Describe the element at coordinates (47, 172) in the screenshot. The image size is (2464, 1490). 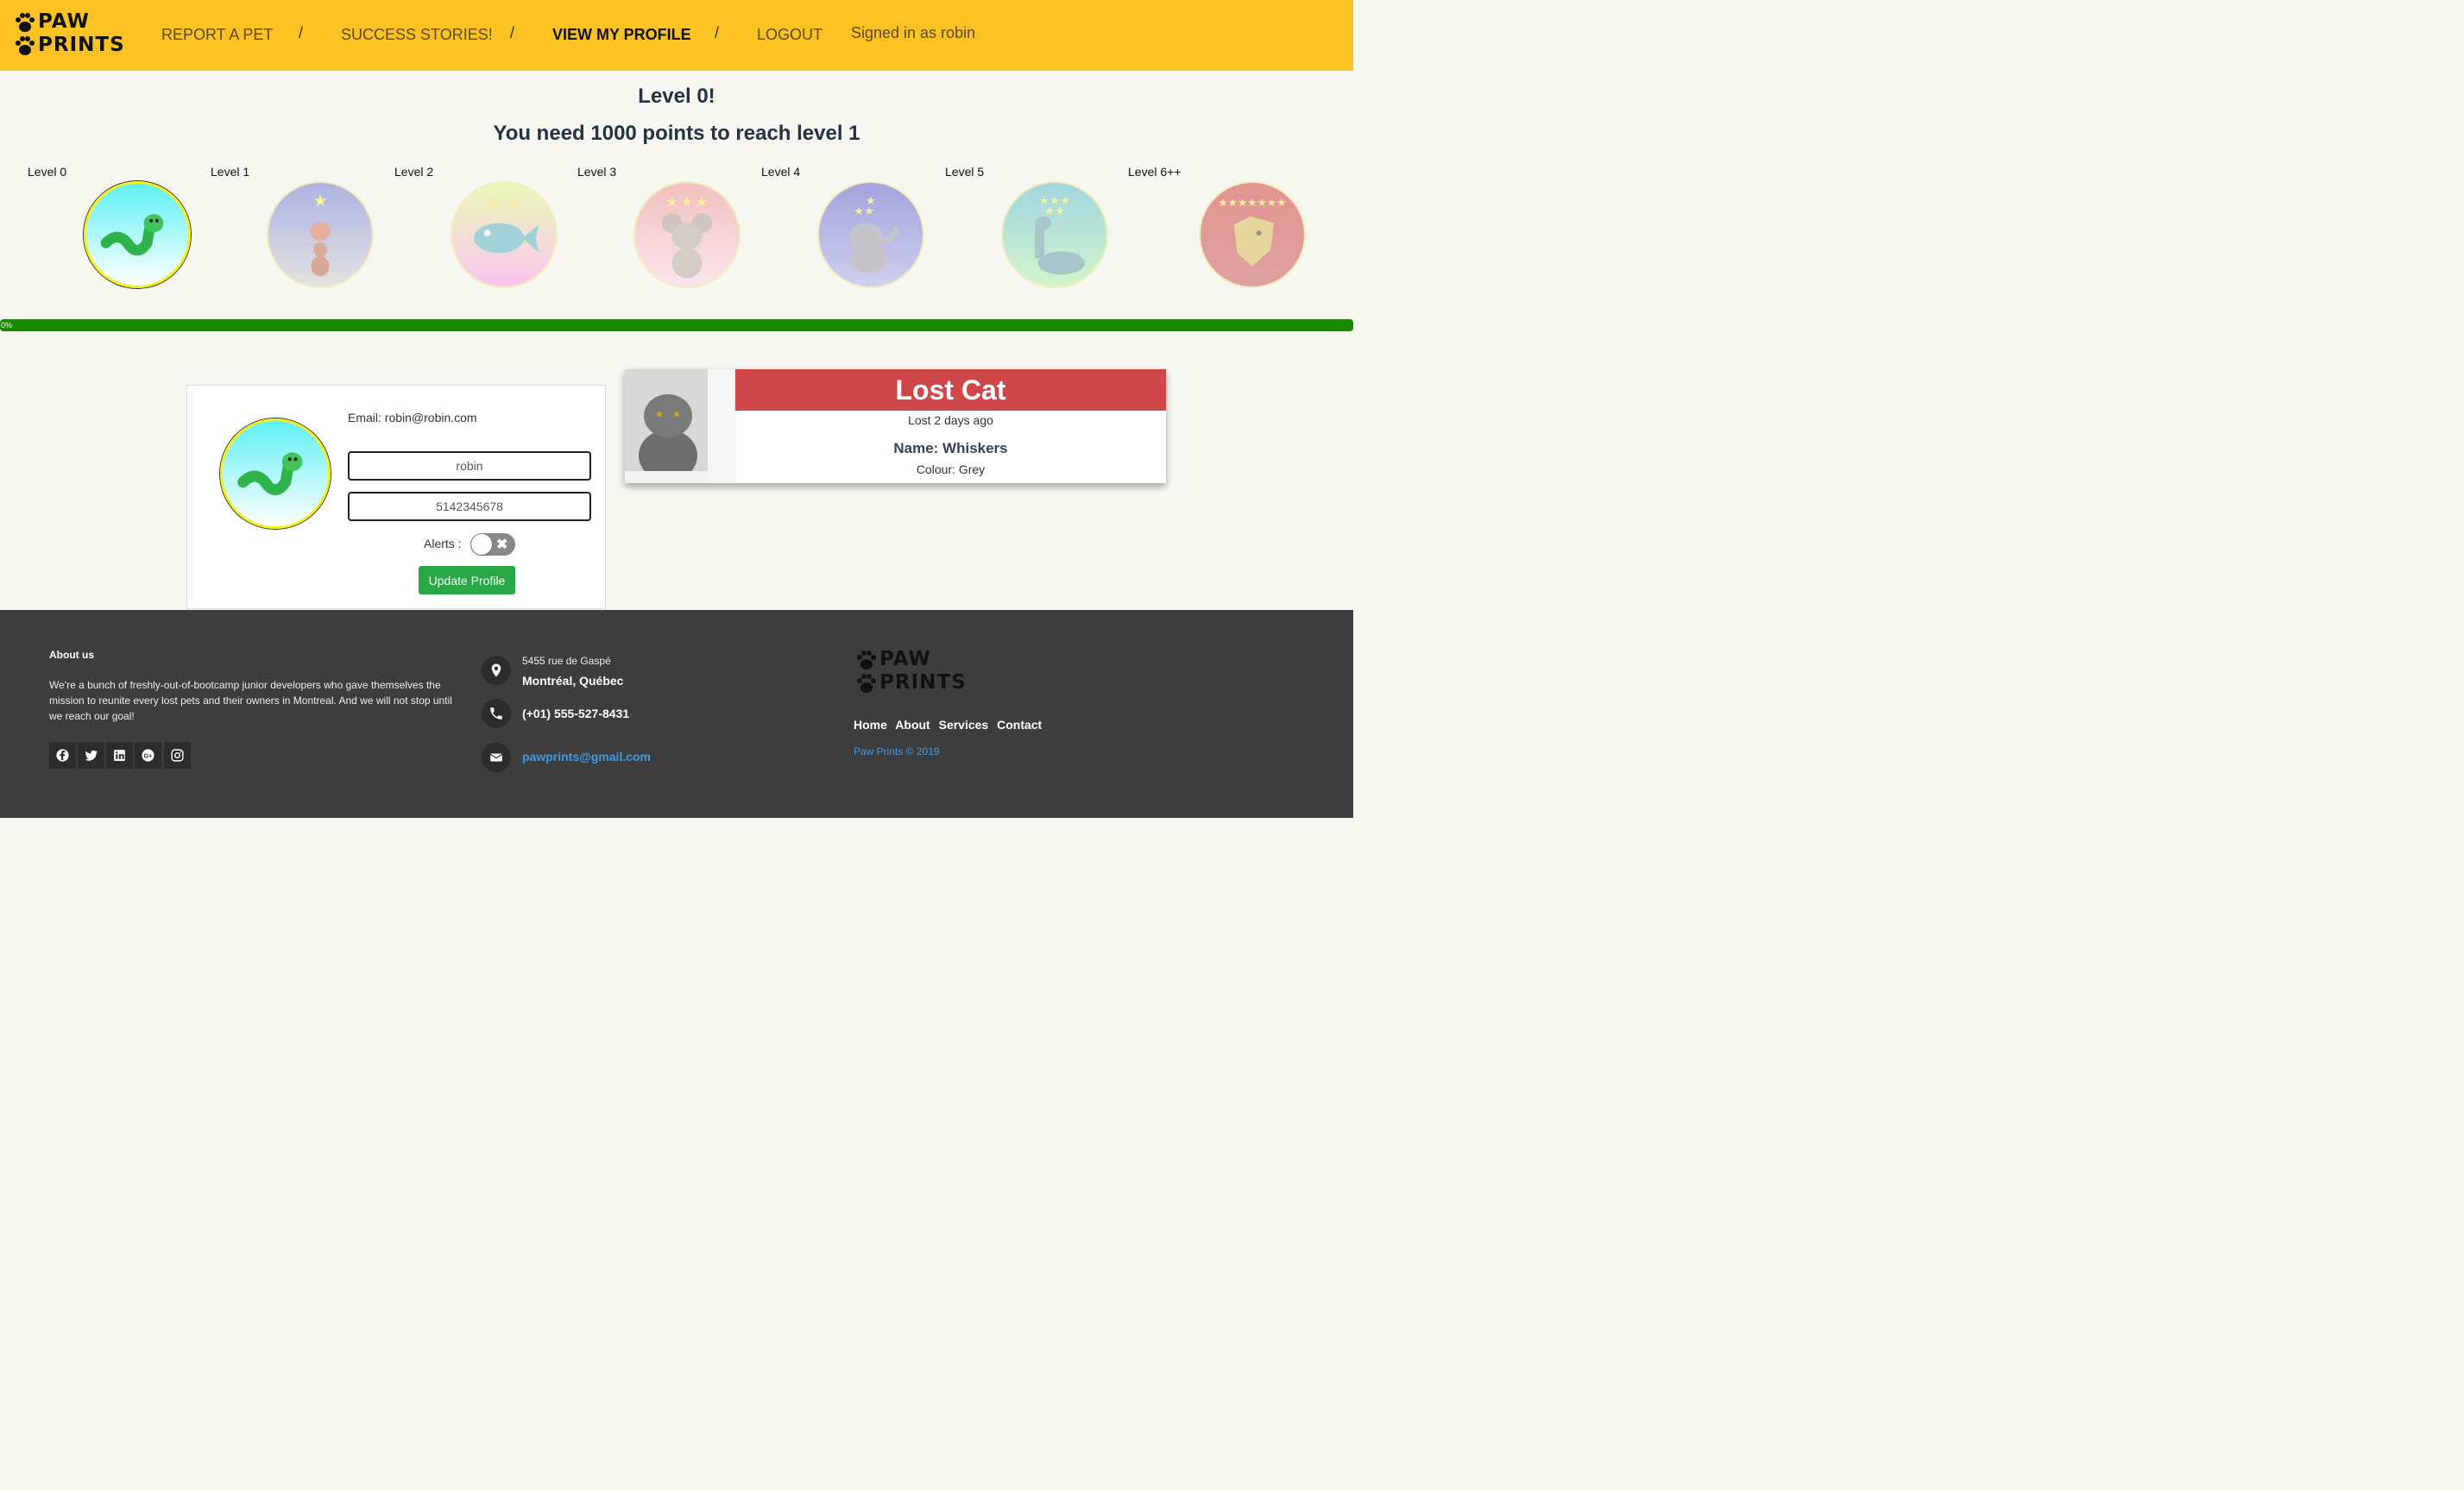
I see `badge-label: Level 0` at that location.